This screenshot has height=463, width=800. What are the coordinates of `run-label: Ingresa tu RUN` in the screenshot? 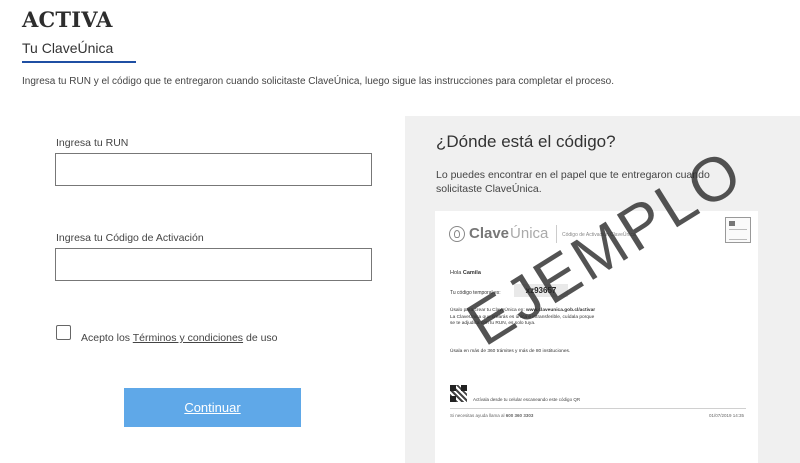 It's located at (92, 143).